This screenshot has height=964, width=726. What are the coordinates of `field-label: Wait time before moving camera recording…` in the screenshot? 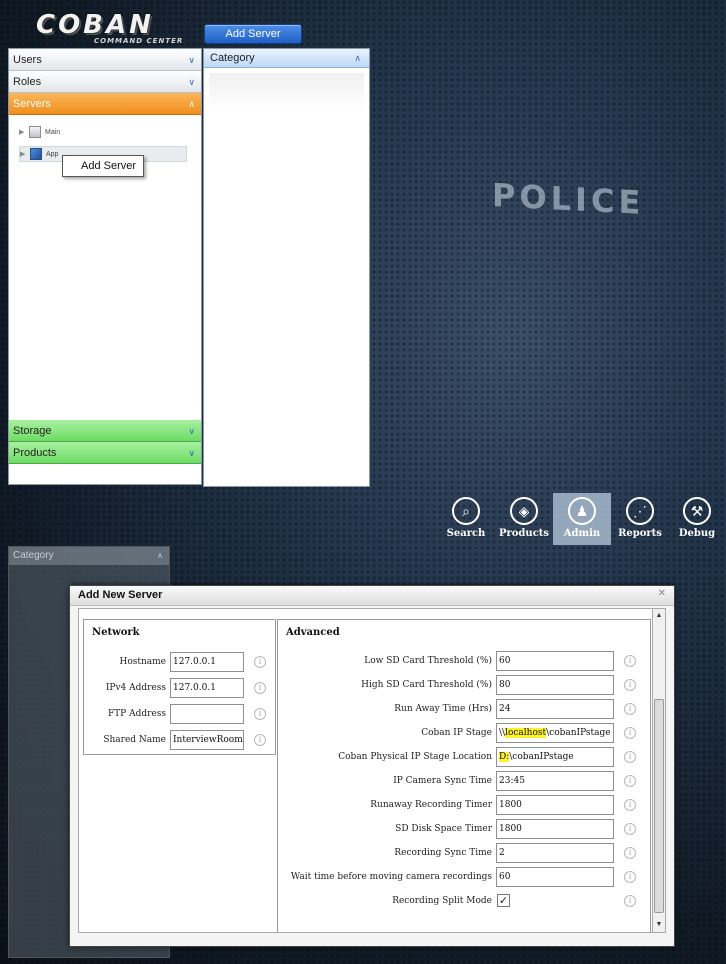 It's located at (391, 877).